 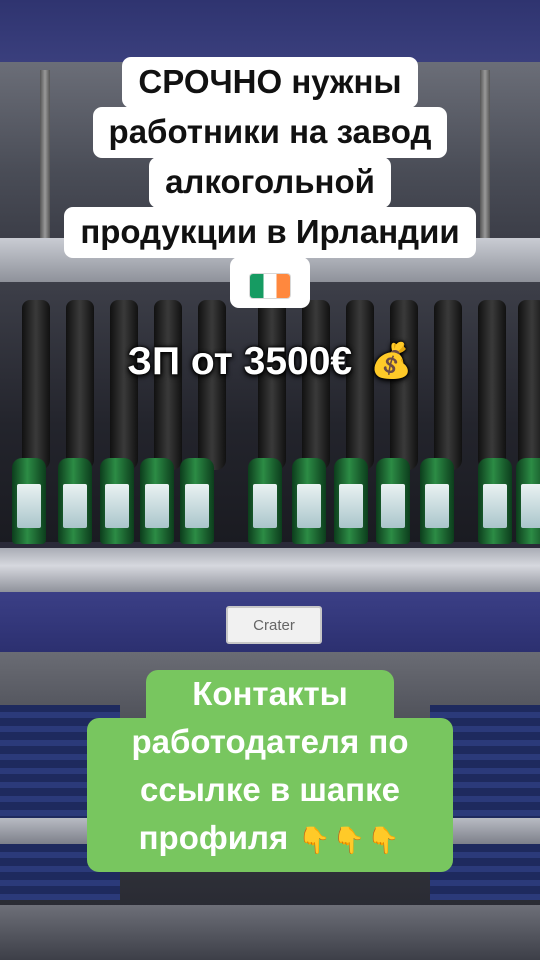 I want to click on headline-line: работники на завод, so click(x=270, y=132).